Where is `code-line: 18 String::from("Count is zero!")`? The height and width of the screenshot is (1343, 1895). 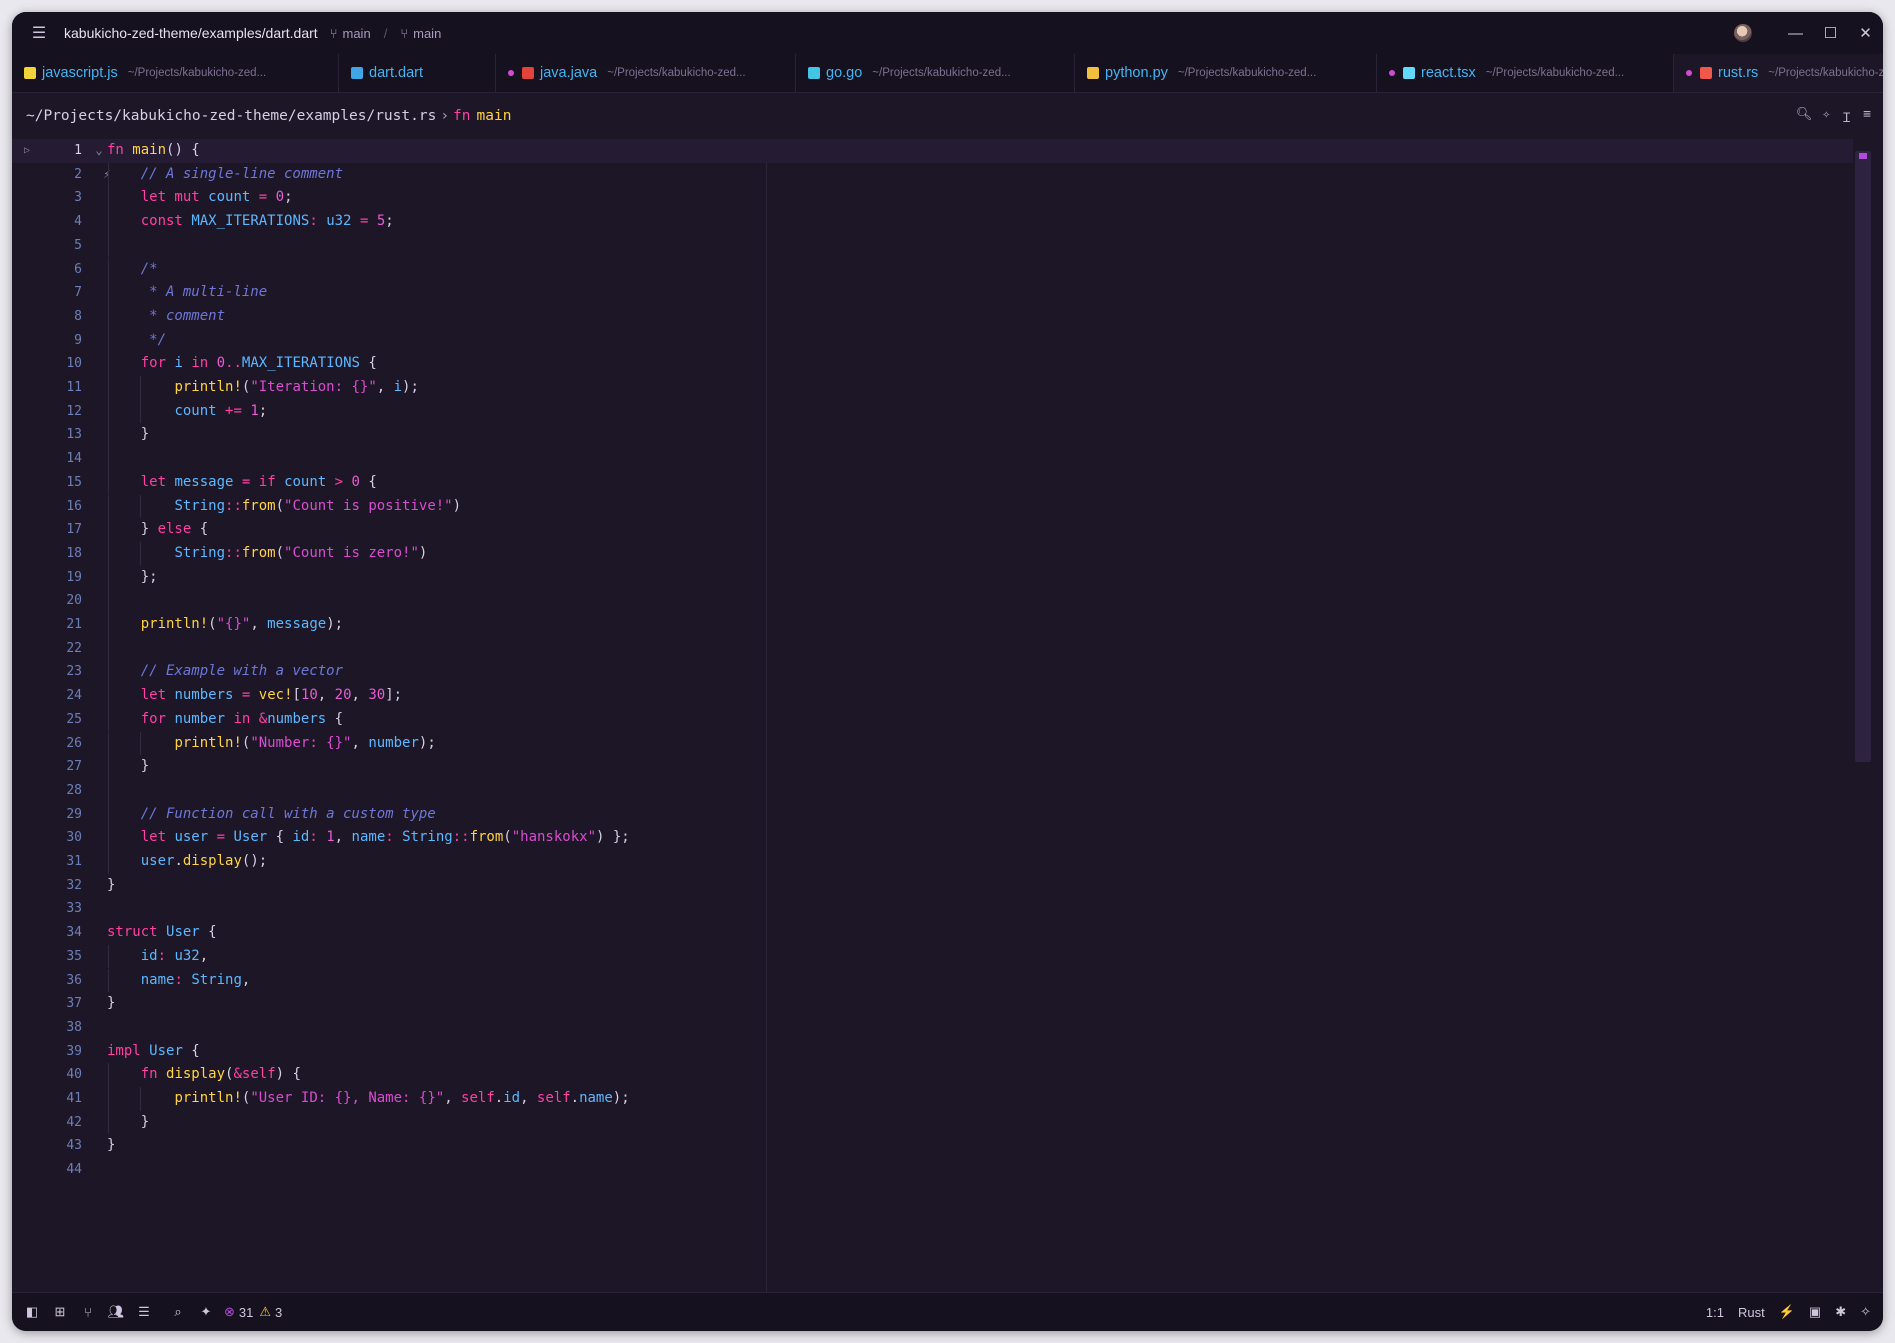 code-line: 18 String::from("Count is zero!") is located at coordinates (932, 553).